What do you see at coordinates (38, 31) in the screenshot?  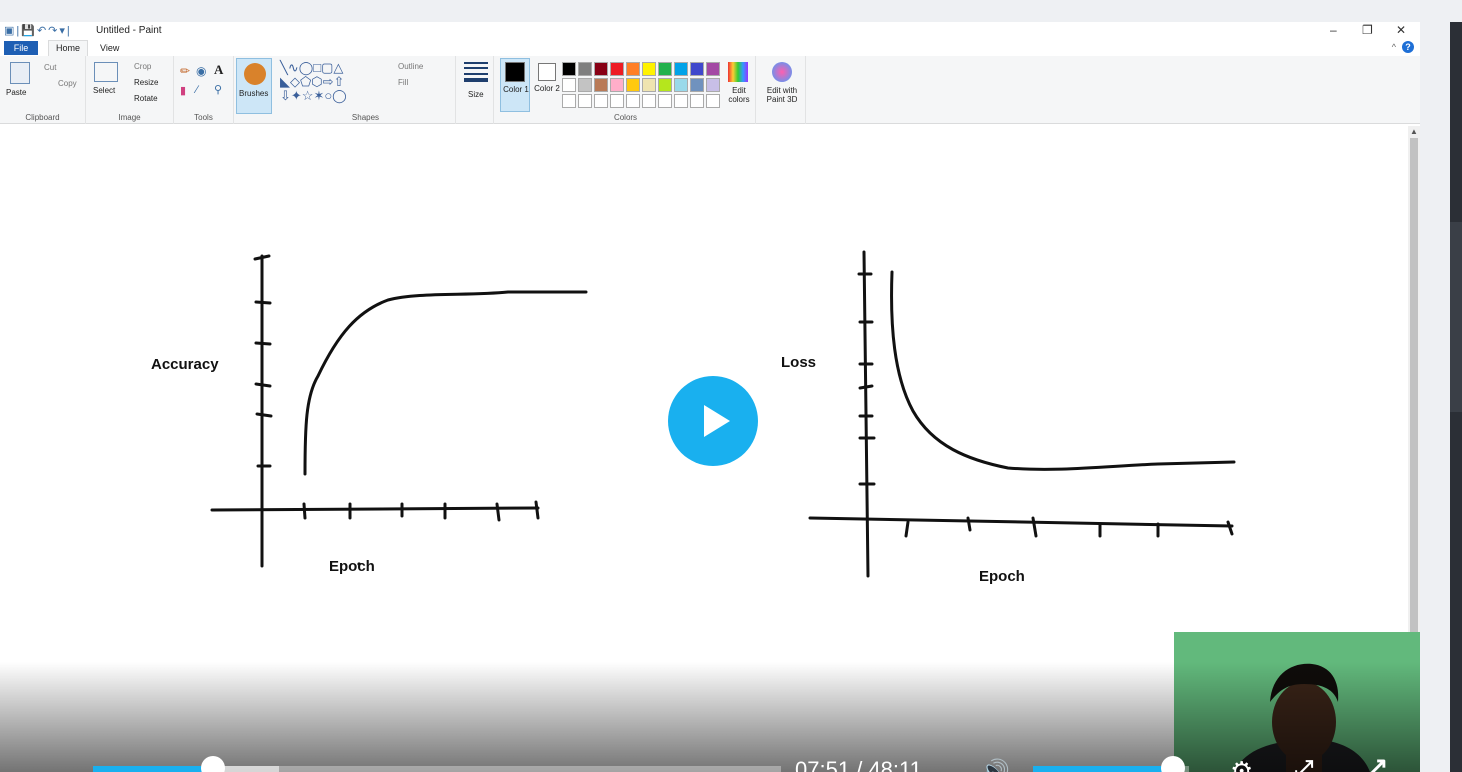 I see `quick-access-icons: ▣|💾↶↷▾|` at bounding box center [38, 31].